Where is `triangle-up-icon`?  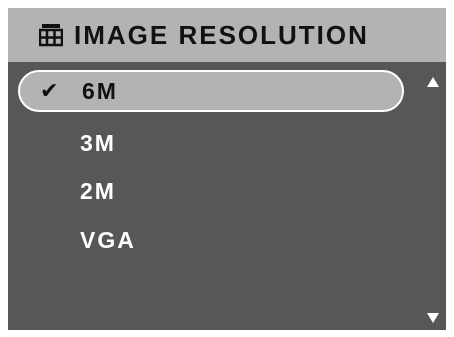
triangle-up-icon is located at coordinates (433, 82).